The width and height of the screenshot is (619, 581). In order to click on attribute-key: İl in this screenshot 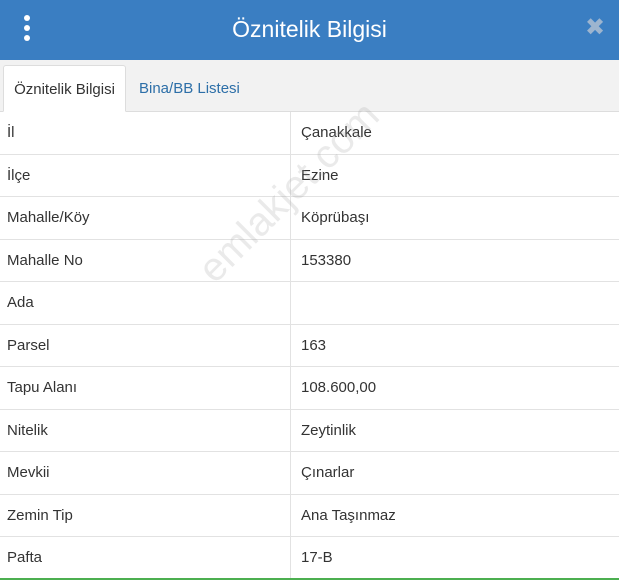, I will do `click(11, 133)`.